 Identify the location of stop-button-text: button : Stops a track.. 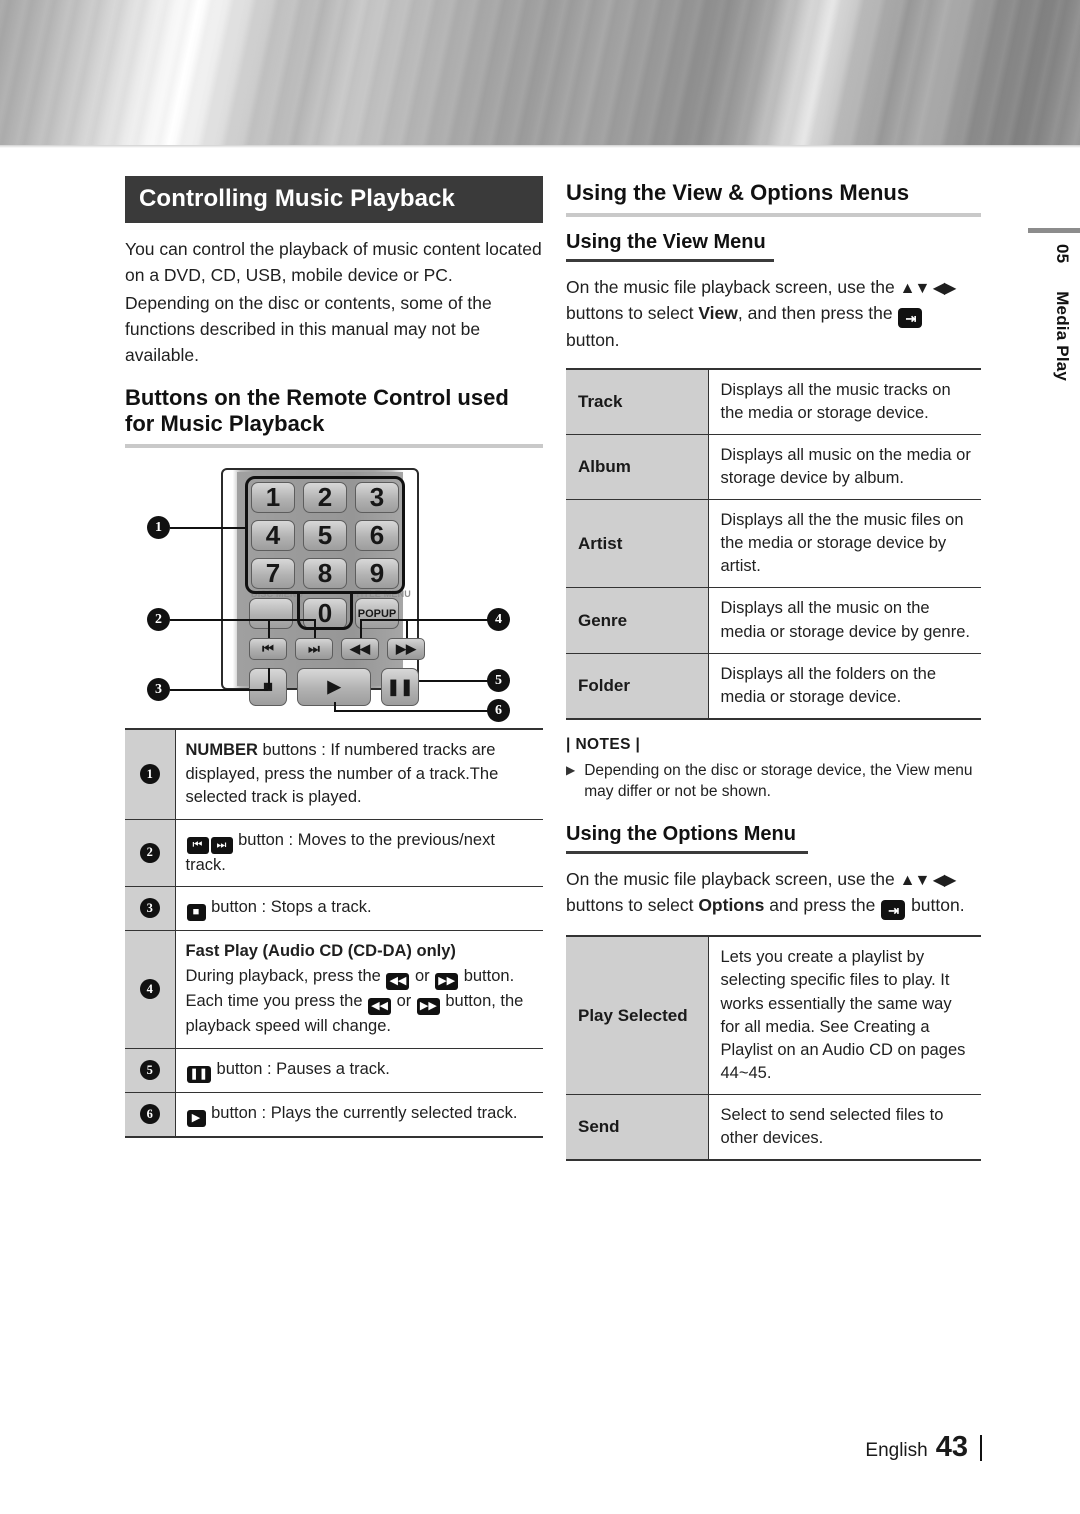
(291, 906).